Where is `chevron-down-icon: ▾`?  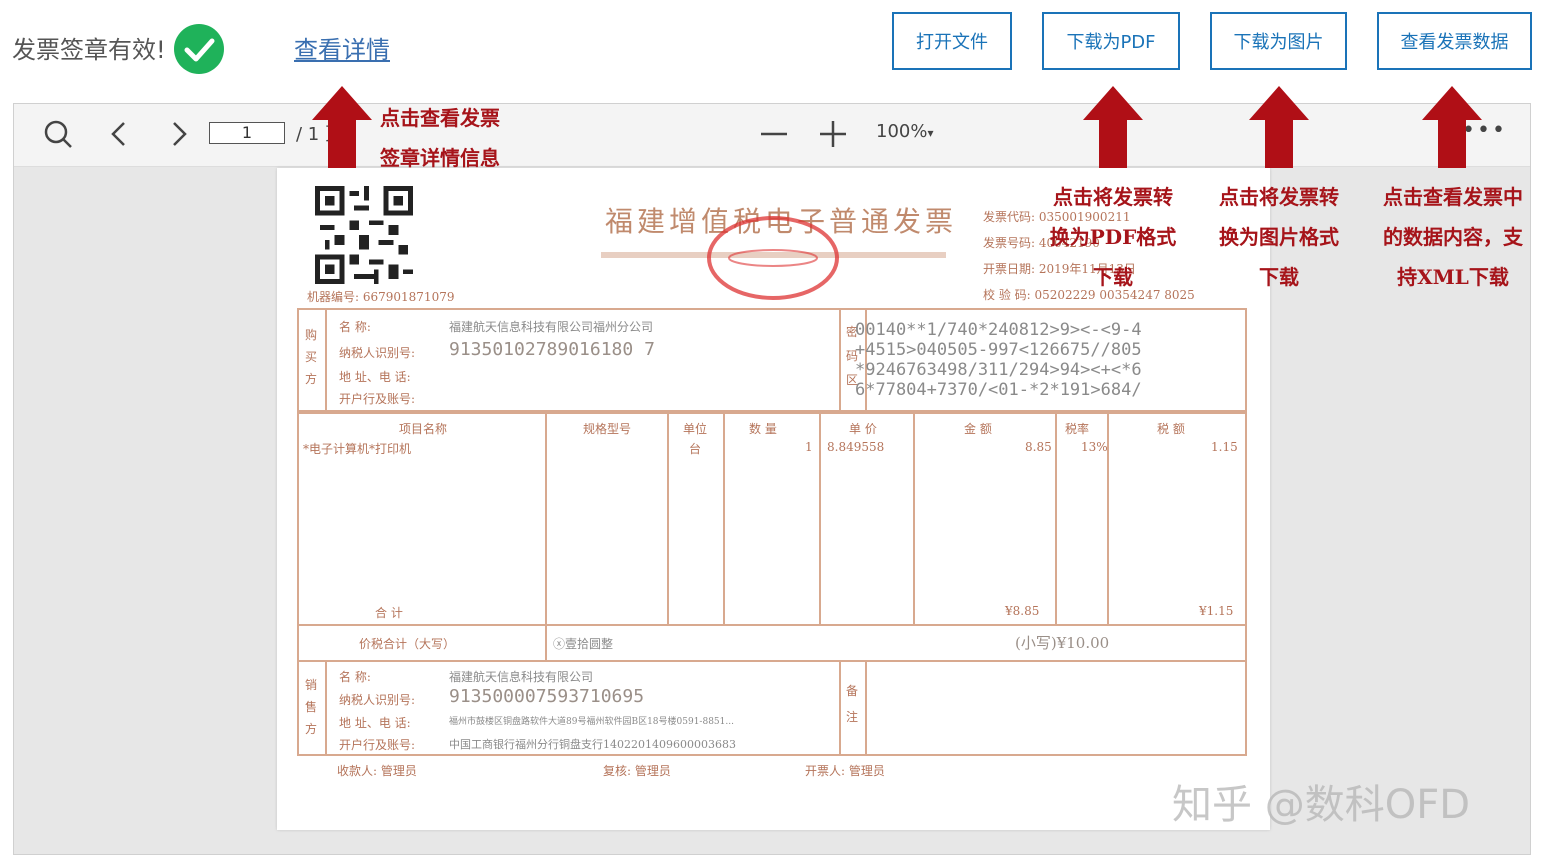
chevron-down-icon: ▾ is located at coordinates (930, 133).